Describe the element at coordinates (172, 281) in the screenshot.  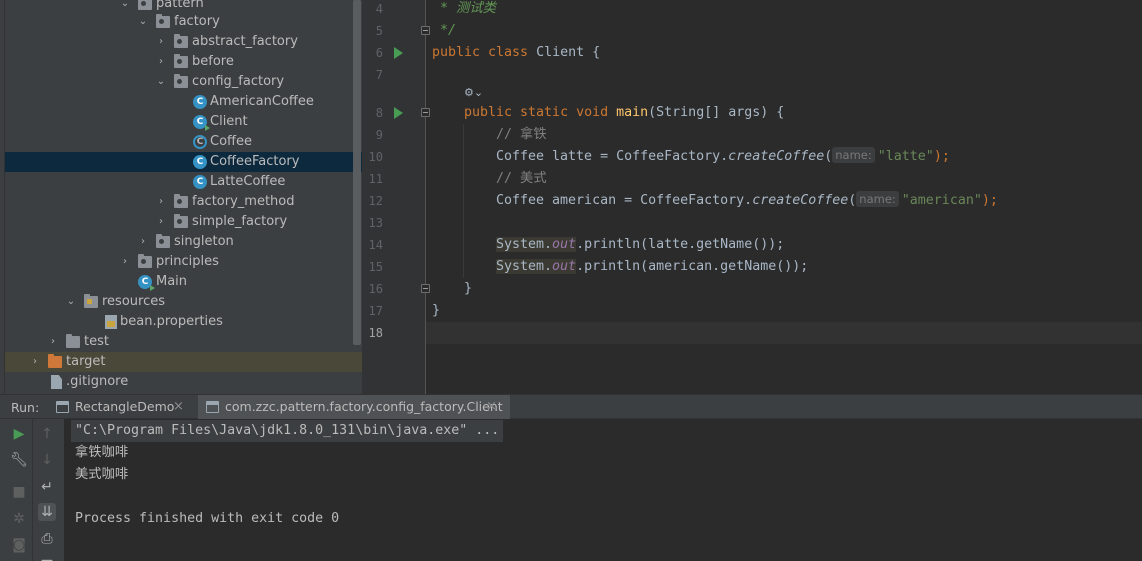
I see `tree-item-label: Main` at that location.